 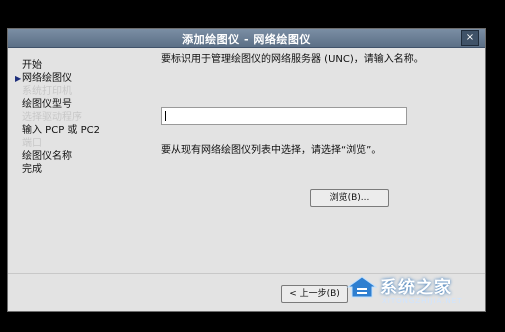 What do you see at coordinates (416, 288) in the screenshot?
I see `watermark-name: 系统之家` at bounding box center [416, 288].